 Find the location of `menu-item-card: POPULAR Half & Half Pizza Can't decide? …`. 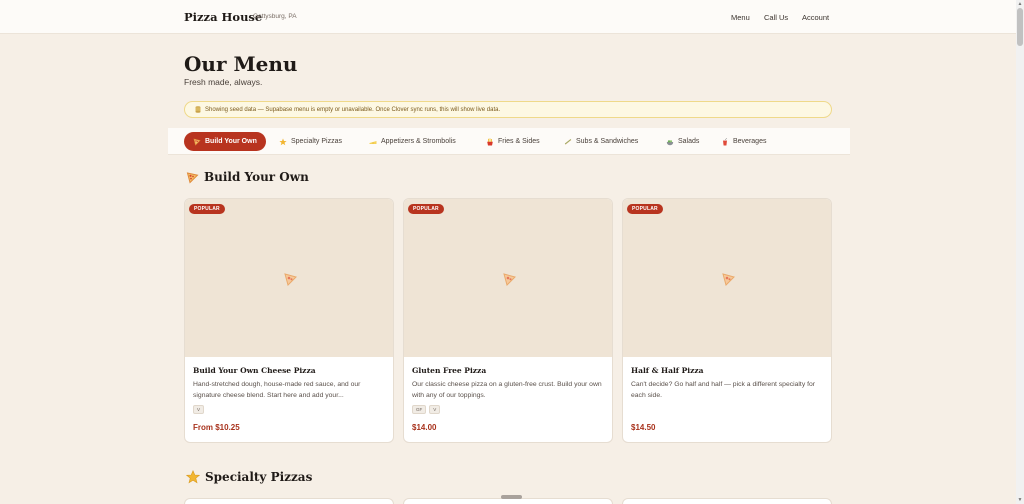

menu-item-card: POPULAR Half & Half Pizza Can't decide? … is located at coordinates (727, 320).